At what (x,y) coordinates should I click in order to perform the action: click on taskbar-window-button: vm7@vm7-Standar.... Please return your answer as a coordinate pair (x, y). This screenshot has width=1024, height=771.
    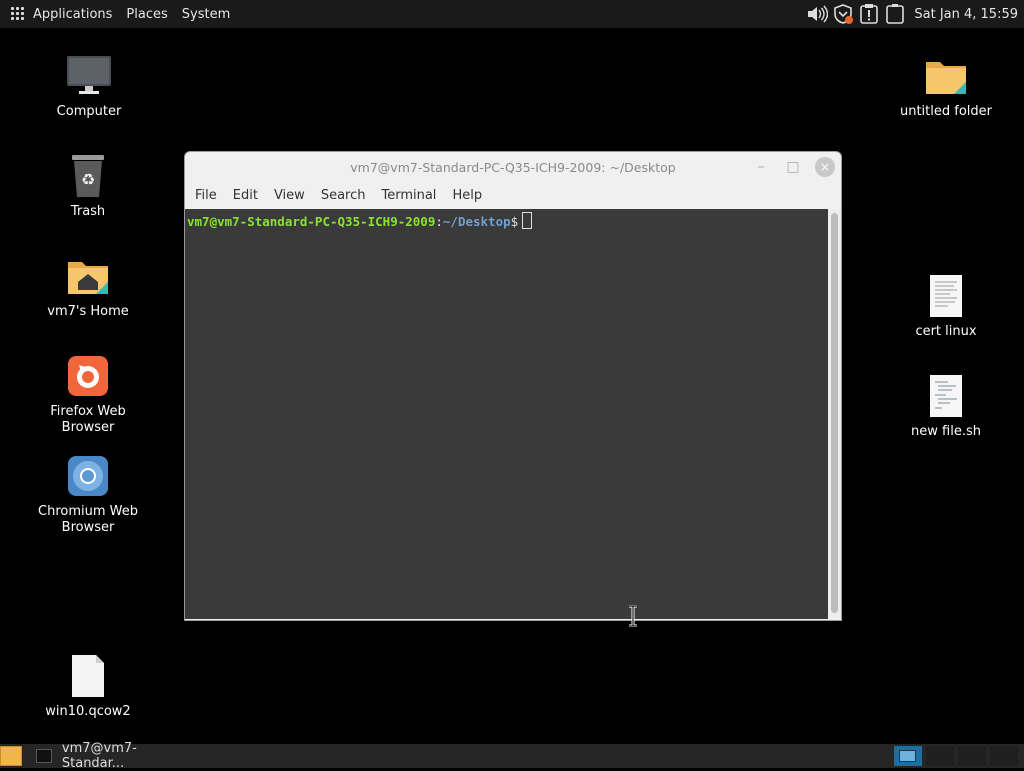
    Looking at the image, I should click on (113, 756).